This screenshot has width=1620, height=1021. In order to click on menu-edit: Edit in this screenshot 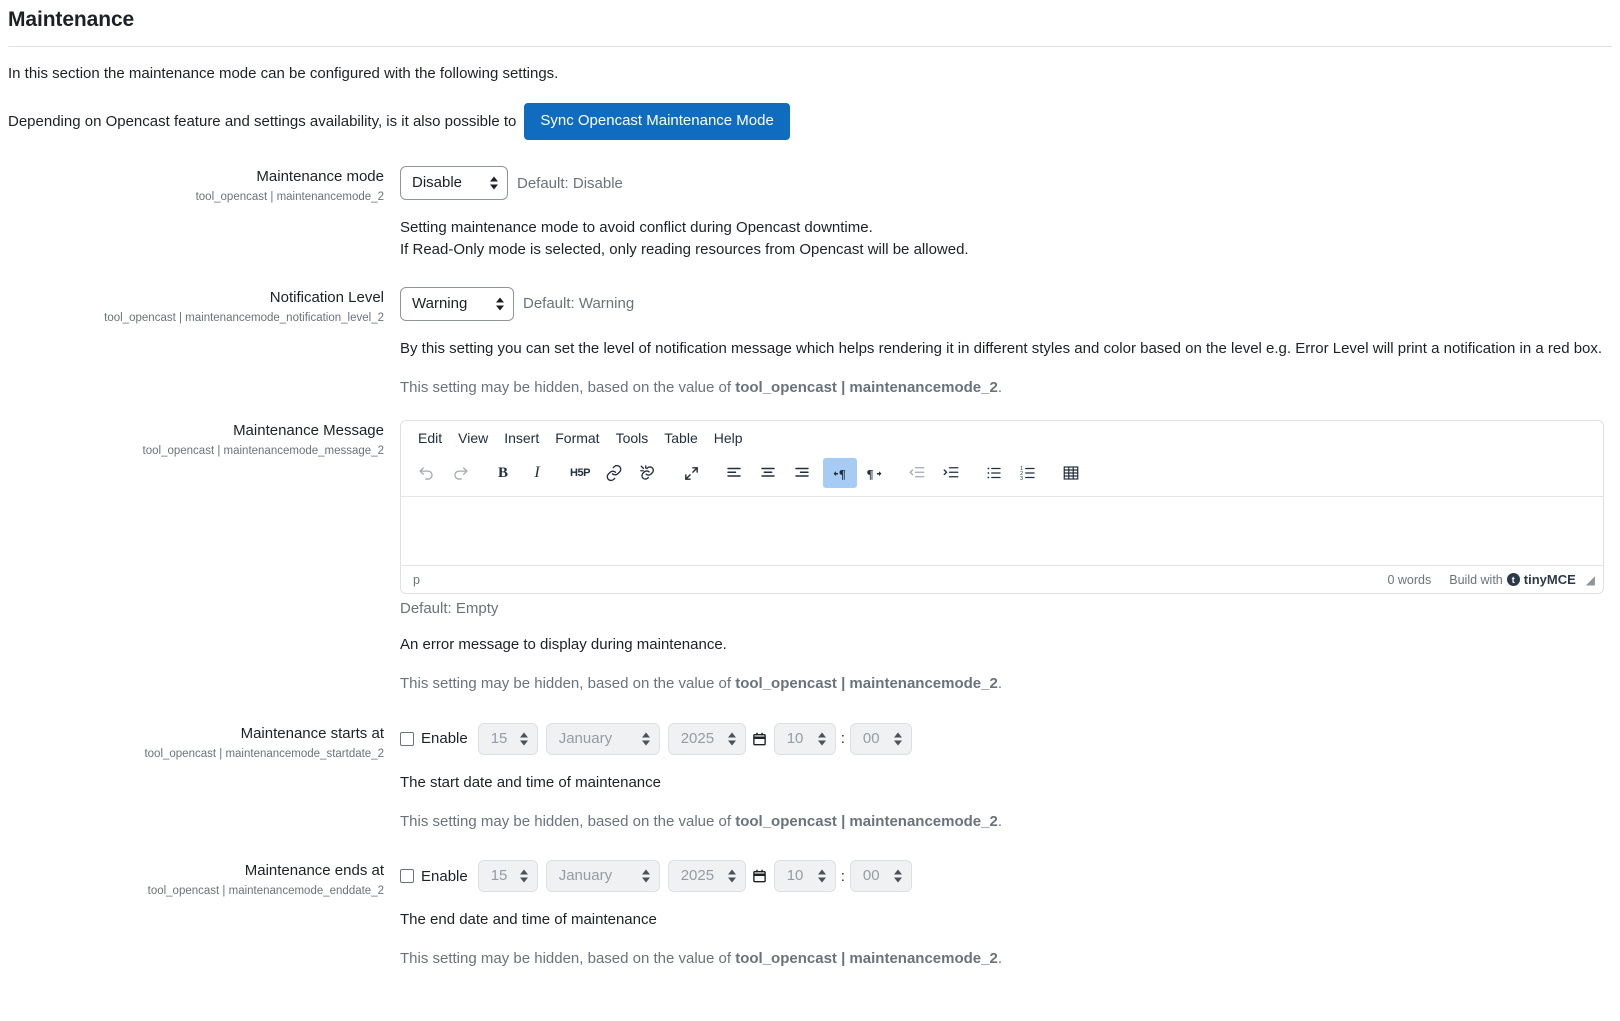, I will do `click(430, 438)`.